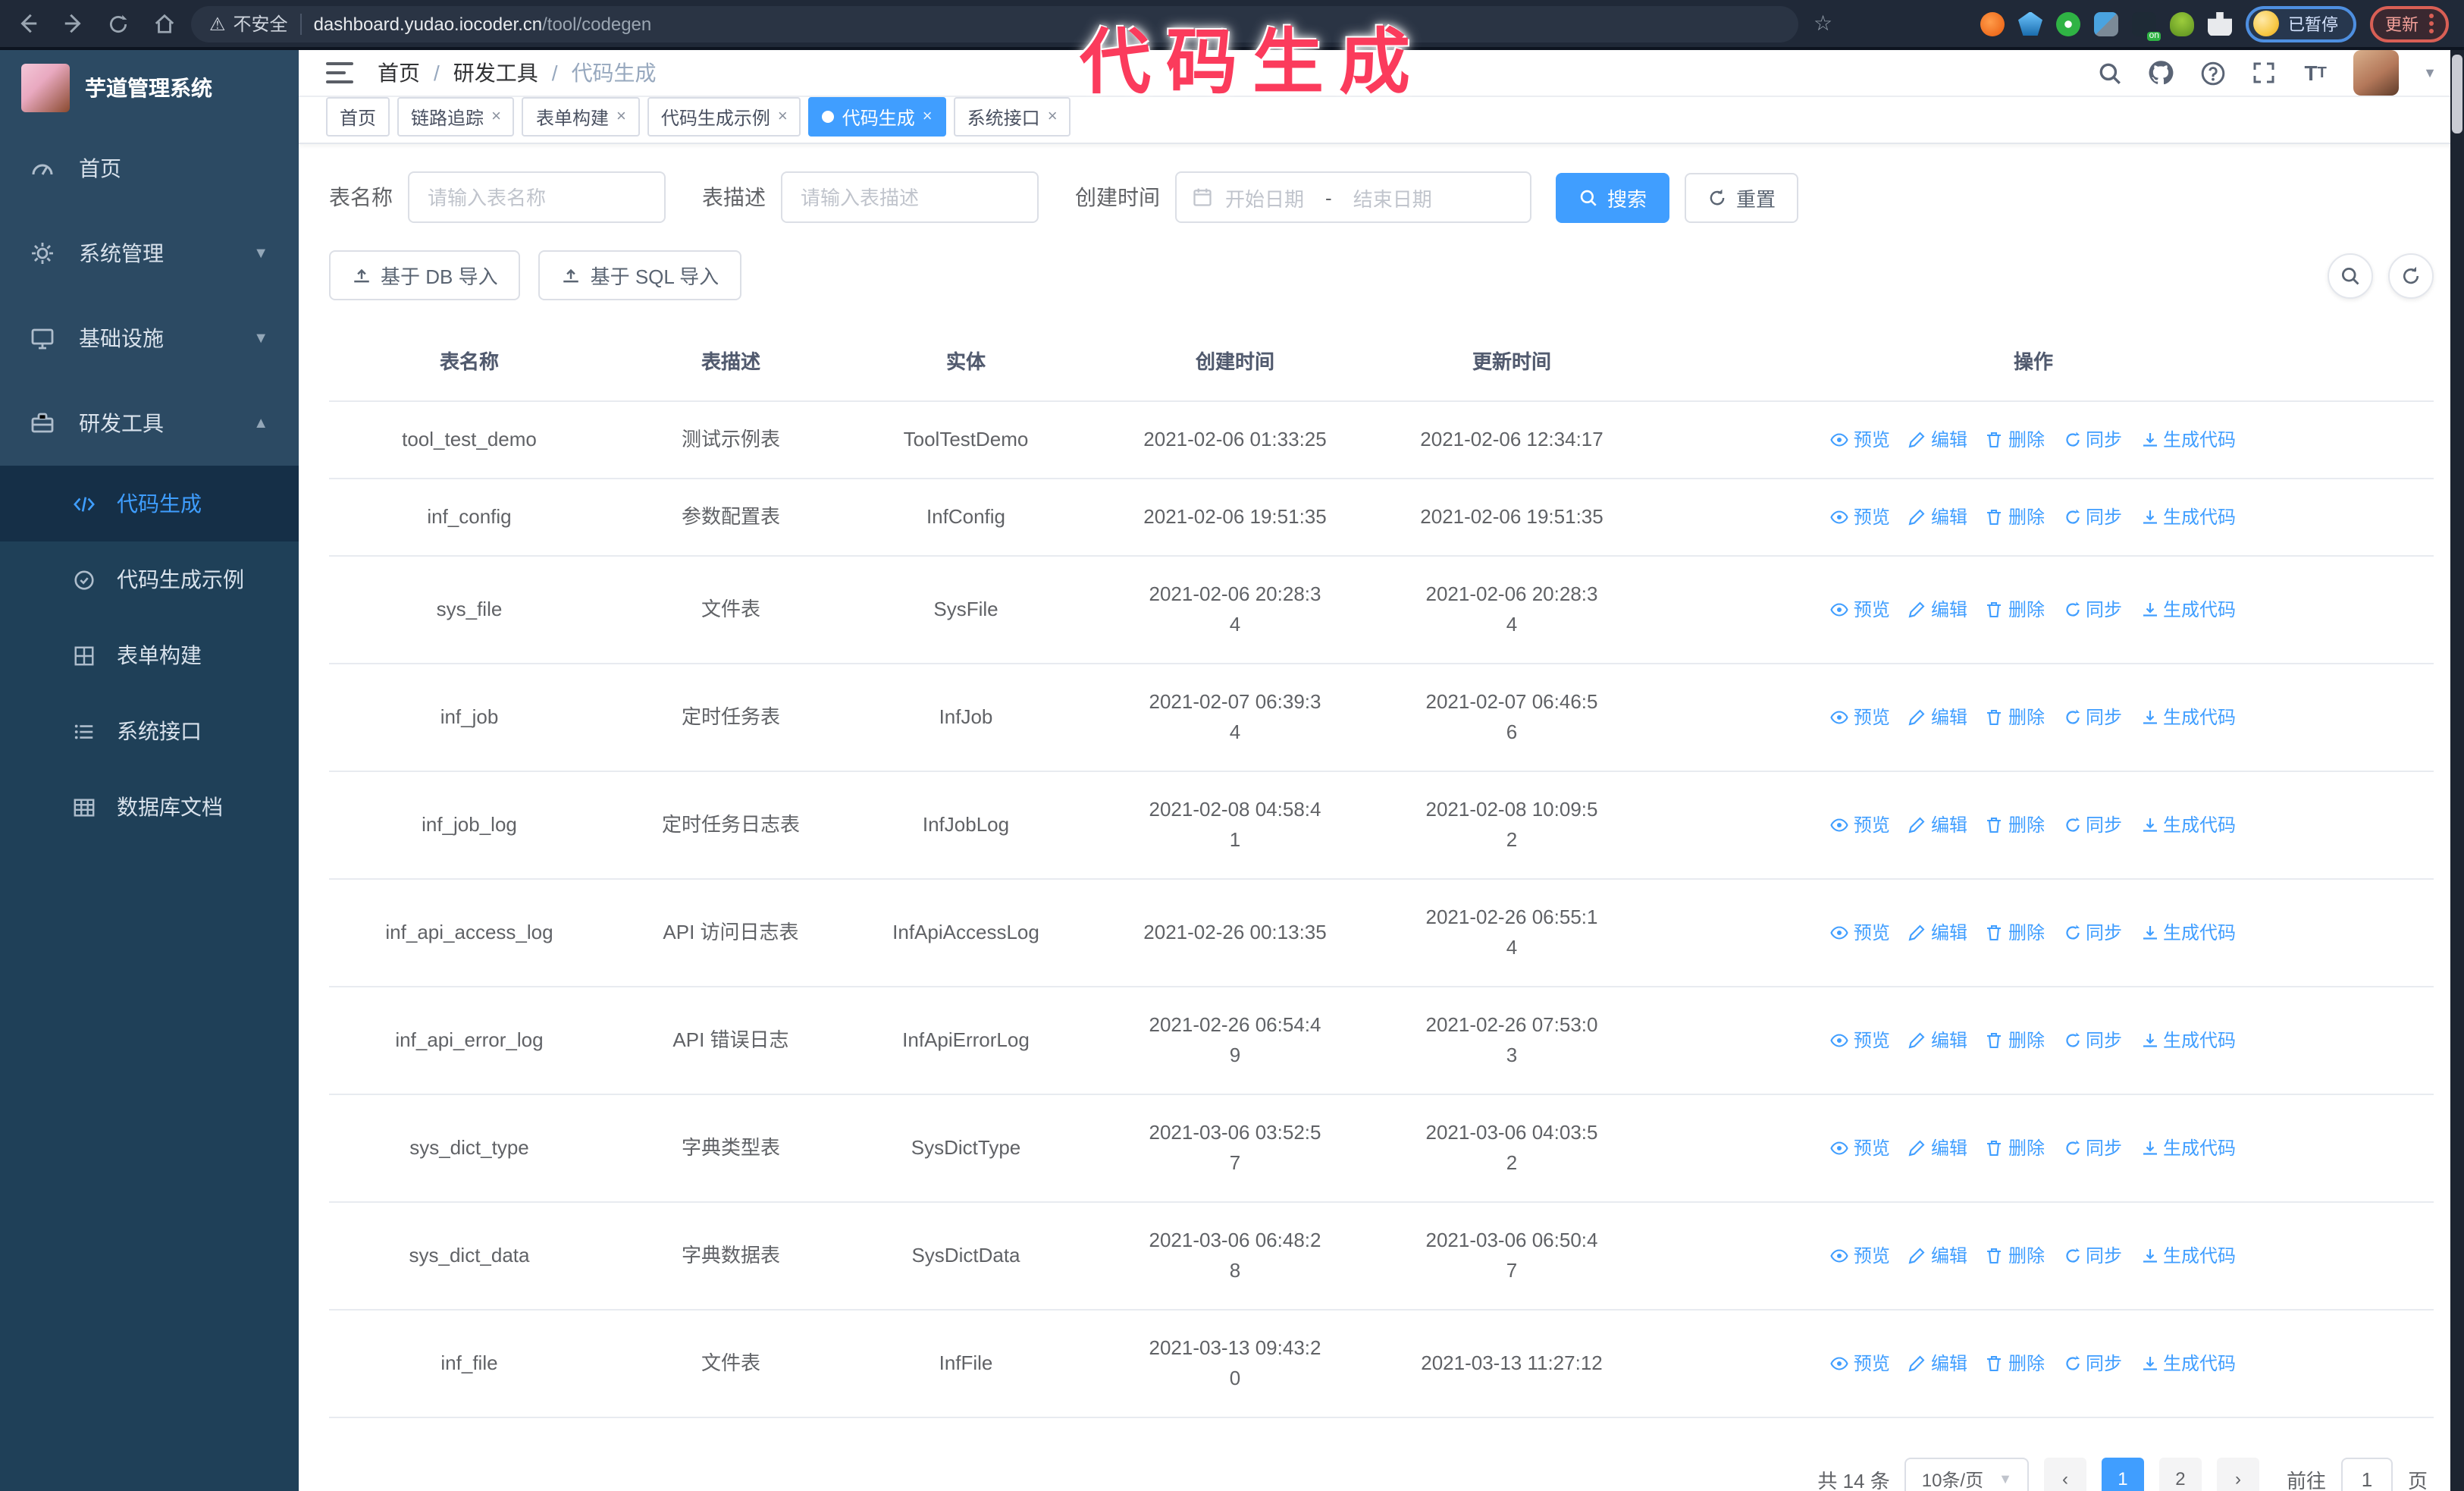  What do you see at coordinates (399, 73) in the screenshot?
I see `breadcrumb-home: 首页` at bounding box center [399, 73].